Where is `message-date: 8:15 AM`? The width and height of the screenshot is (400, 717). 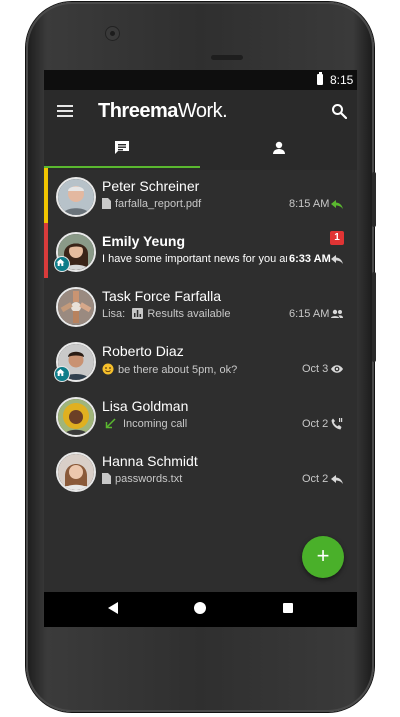 message-date: 8:15 AM is located at coordinates (309, 204).